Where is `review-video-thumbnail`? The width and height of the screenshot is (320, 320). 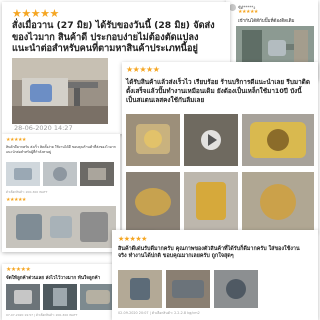
review-video-thumbnail is located at coordinates (211, 140).